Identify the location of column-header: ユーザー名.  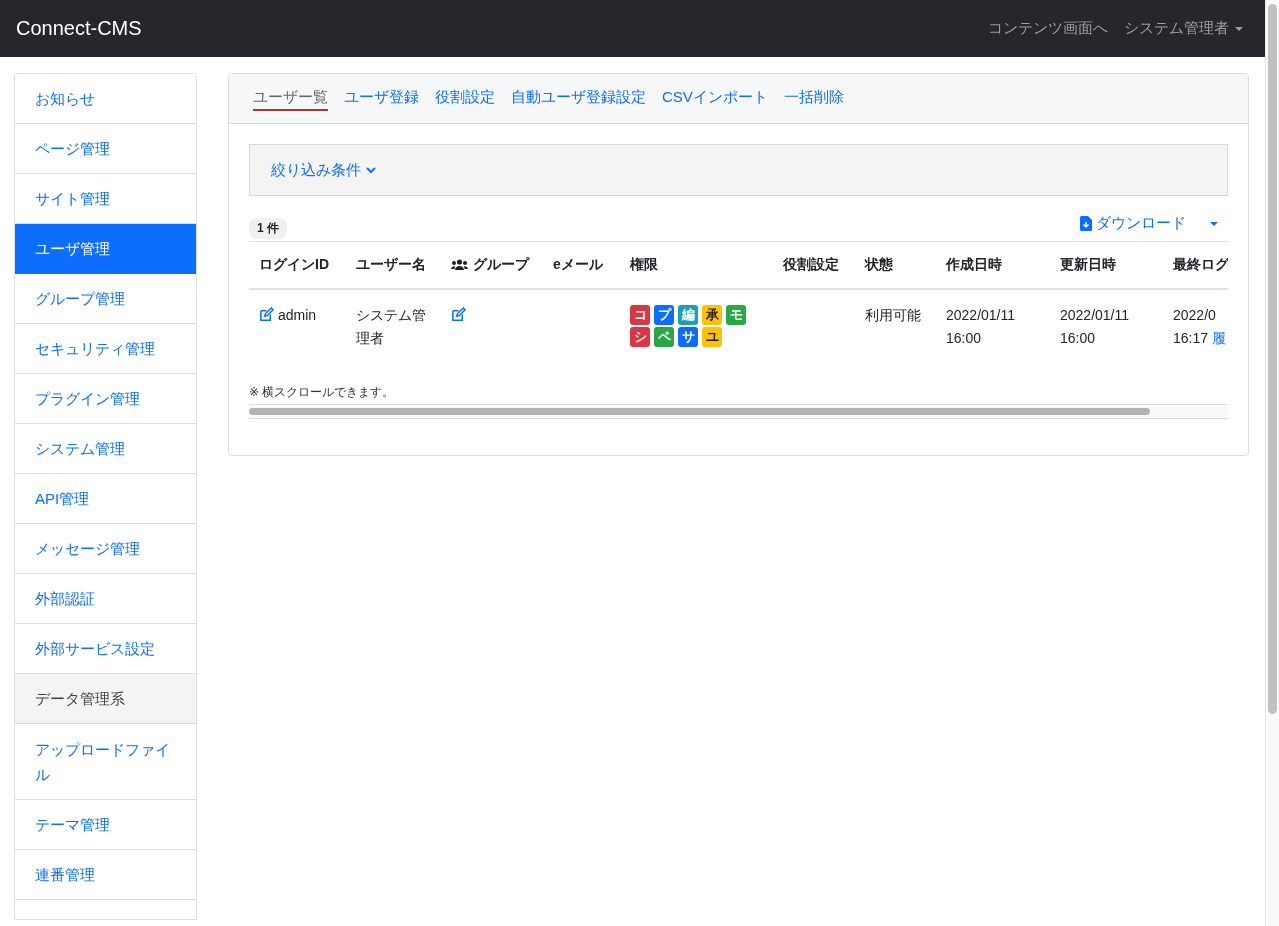
(391, 264).